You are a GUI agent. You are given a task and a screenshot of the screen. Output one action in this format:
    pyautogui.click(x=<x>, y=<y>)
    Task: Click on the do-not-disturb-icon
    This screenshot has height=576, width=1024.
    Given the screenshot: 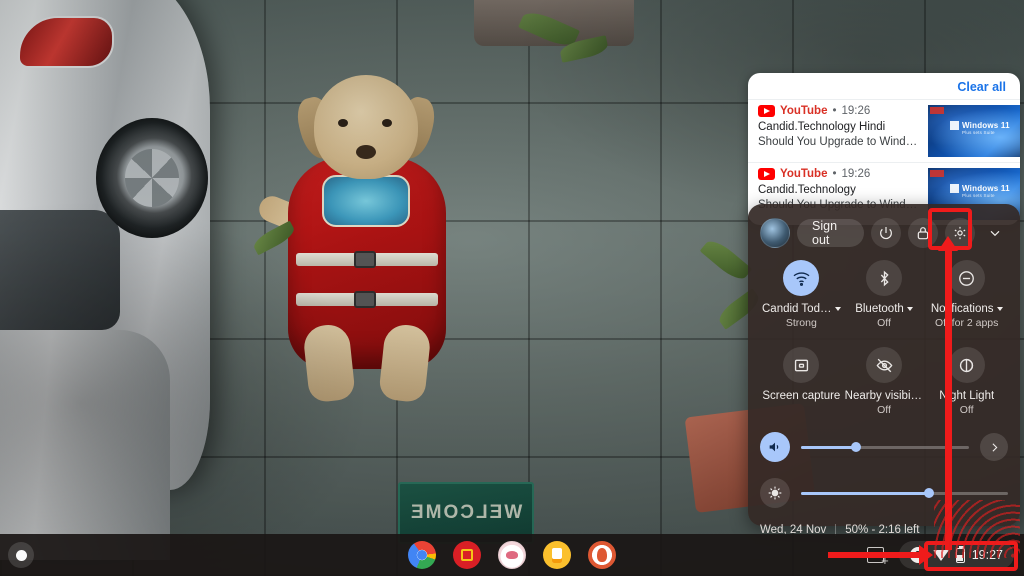 What is the action you would take?
    pyautogui.click(x=966, y=278)
    